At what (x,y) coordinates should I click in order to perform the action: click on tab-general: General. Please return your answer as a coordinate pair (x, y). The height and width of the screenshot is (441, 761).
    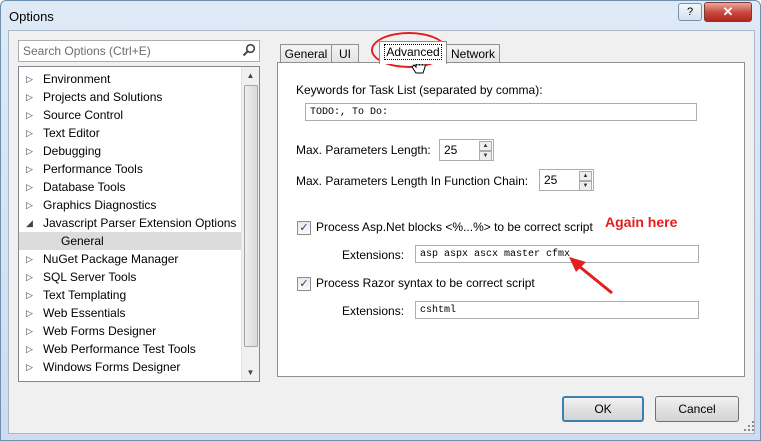
    Looking at the image, I should click on (306, 53).